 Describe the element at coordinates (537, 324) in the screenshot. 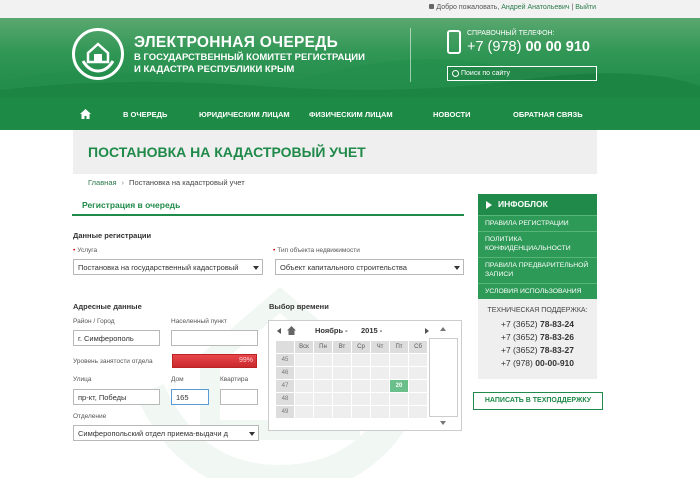

I see `support-phone: +7 (3652) 78-83-24` at that location.